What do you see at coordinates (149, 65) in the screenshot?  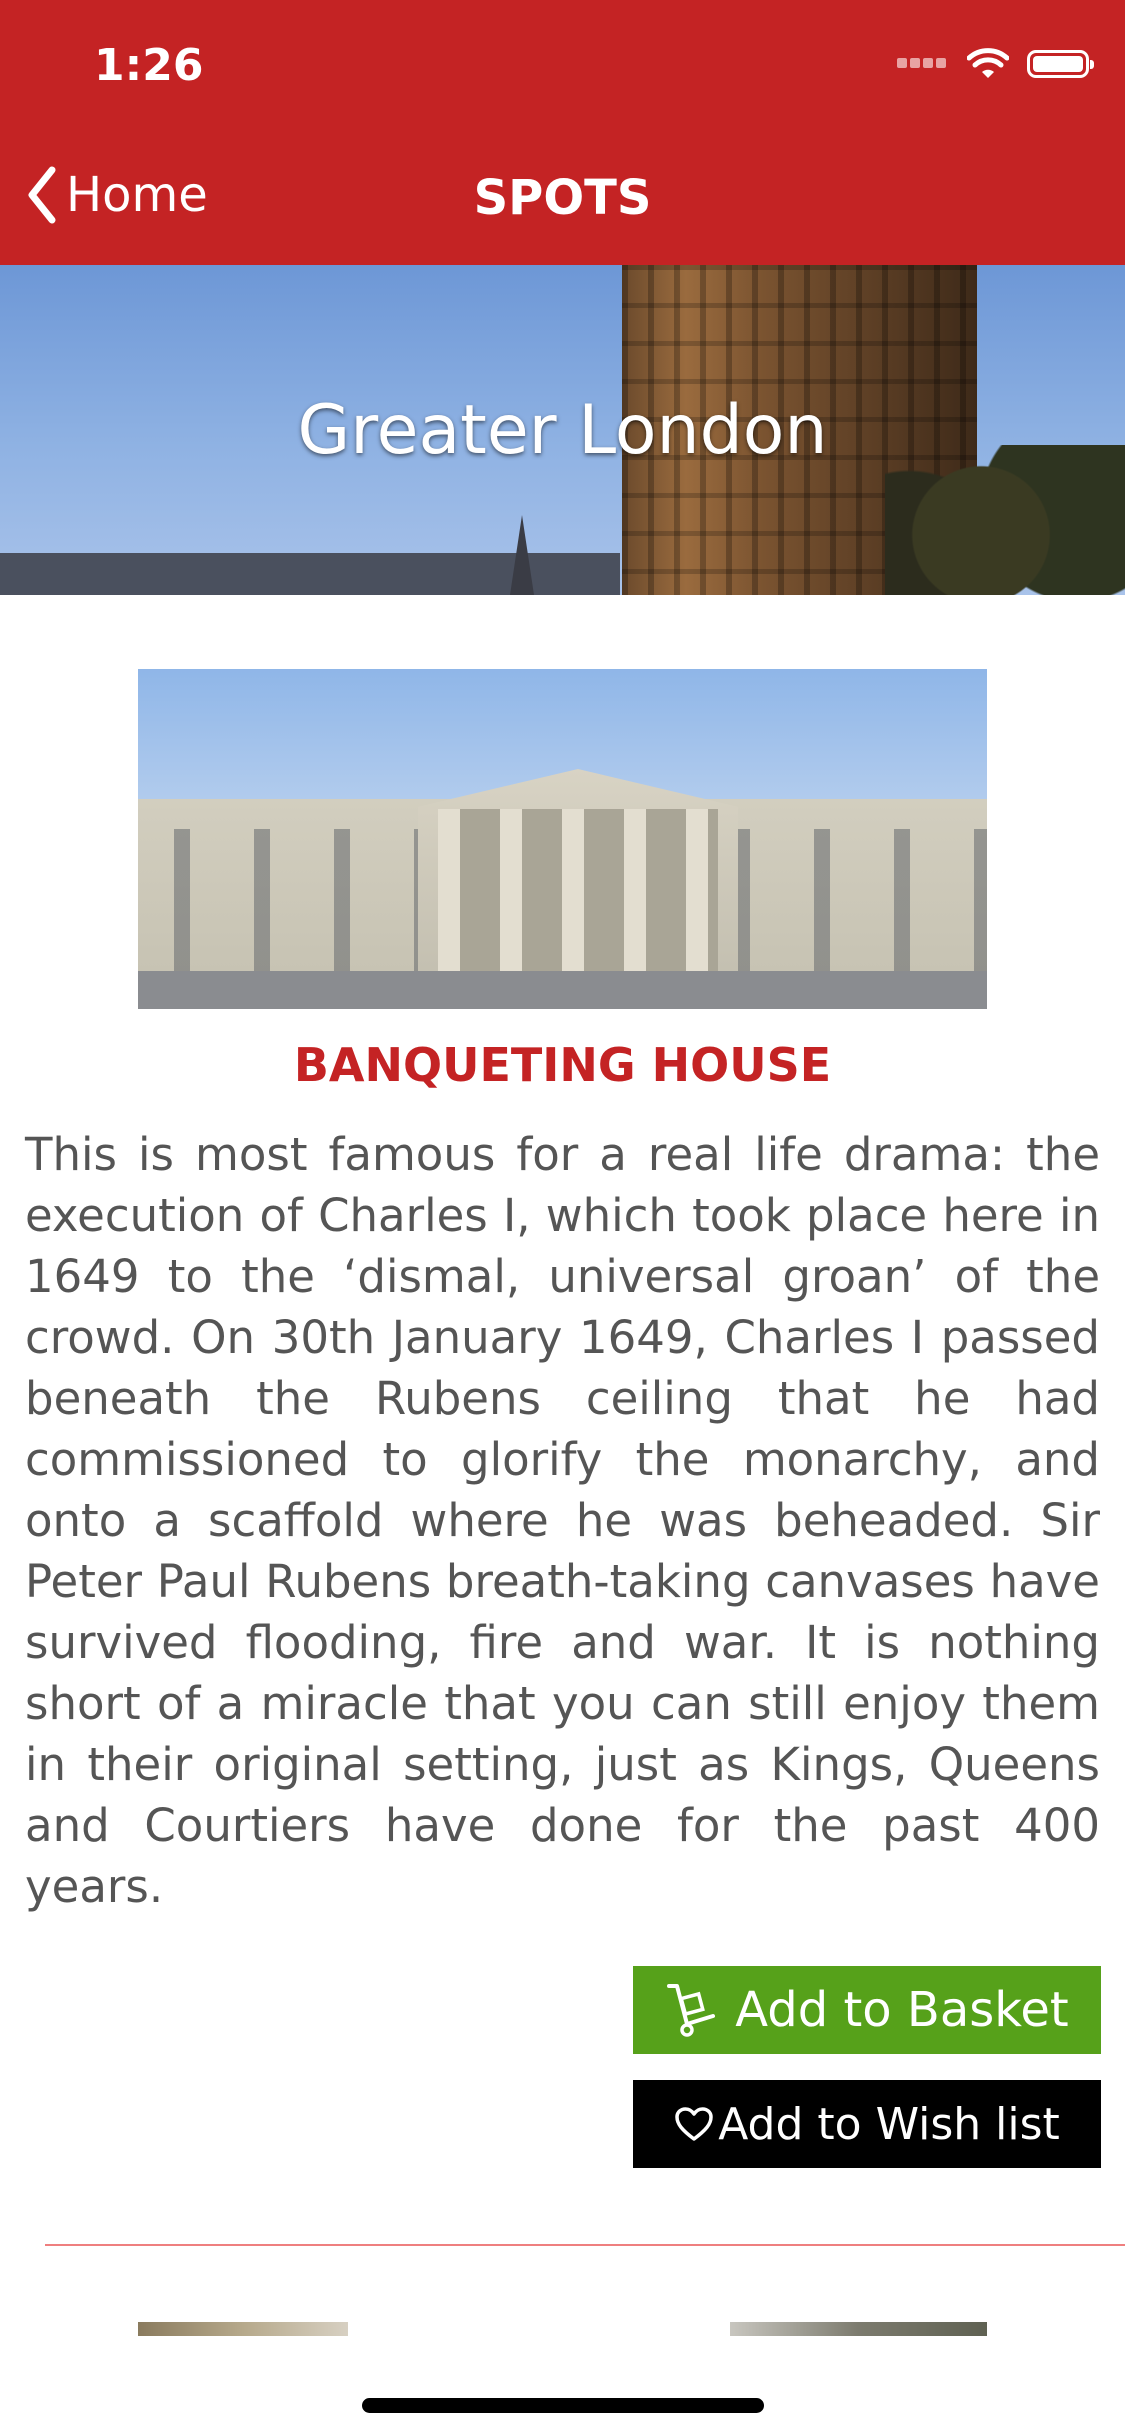 I see `status-time: 1:26` at bounding box center [149, 65].